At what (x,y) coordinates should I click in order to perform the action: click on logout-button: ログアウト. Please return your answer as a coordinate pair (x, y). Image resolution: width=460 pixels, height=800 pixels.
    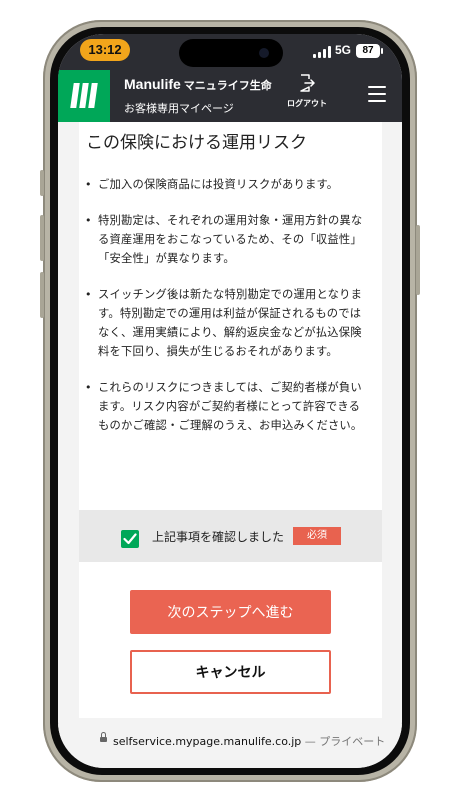
    Looking at the image, I should click on (307, 91).